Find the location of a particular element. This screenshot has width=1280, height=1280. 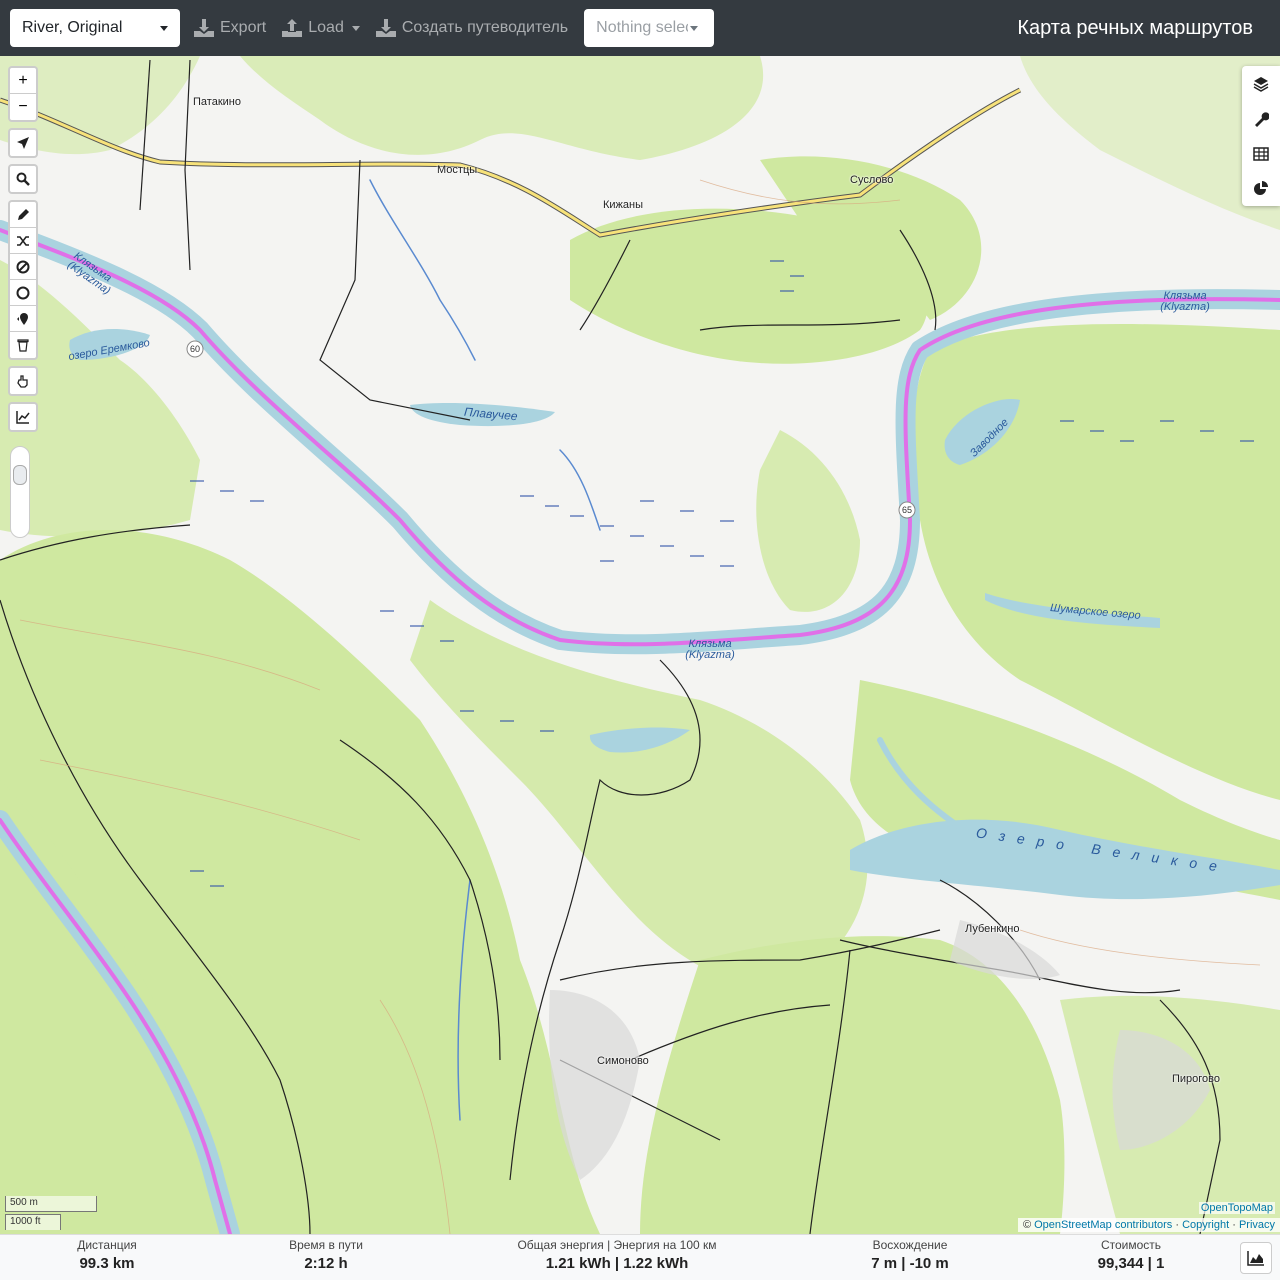

pan-button is located at coordinates (23, 381).